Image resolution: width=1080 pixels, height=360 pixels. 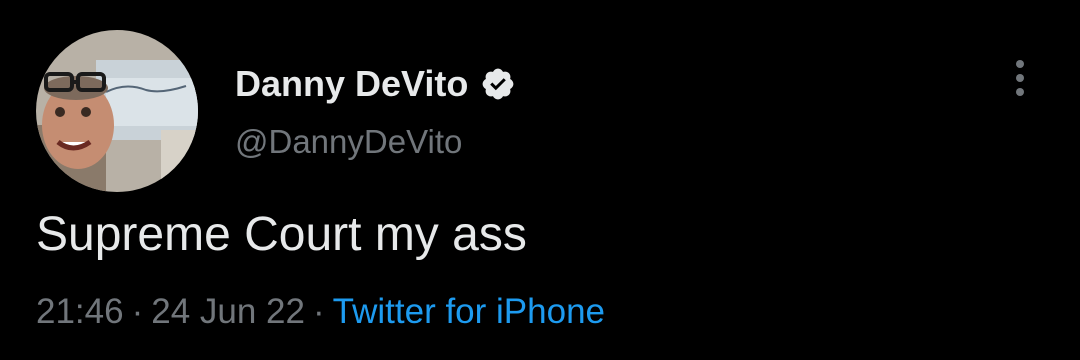 I want to click on verified-badge-icon, so click(x=498, y=84).